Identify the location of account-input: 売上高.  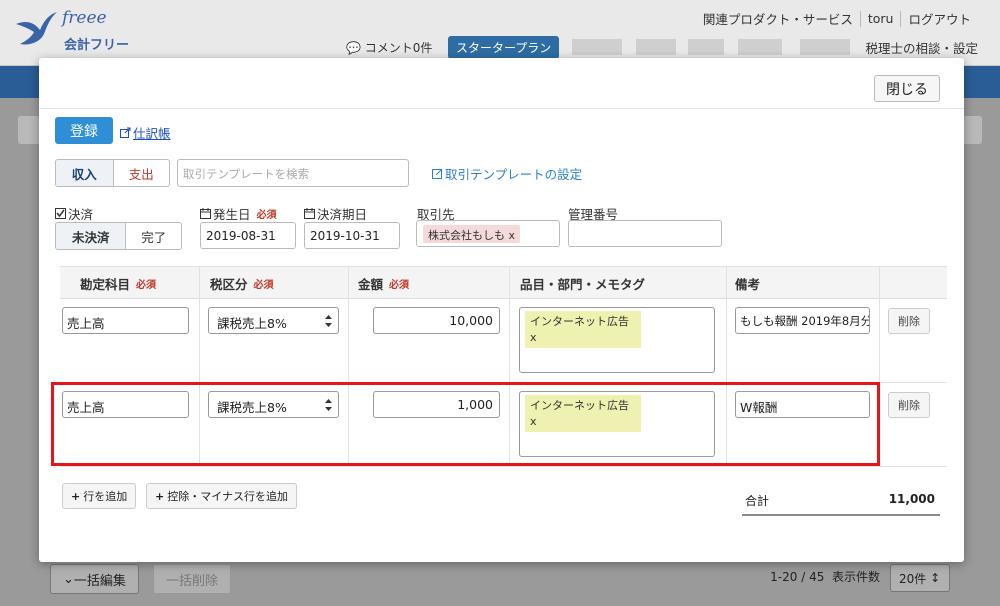
(125, 320).